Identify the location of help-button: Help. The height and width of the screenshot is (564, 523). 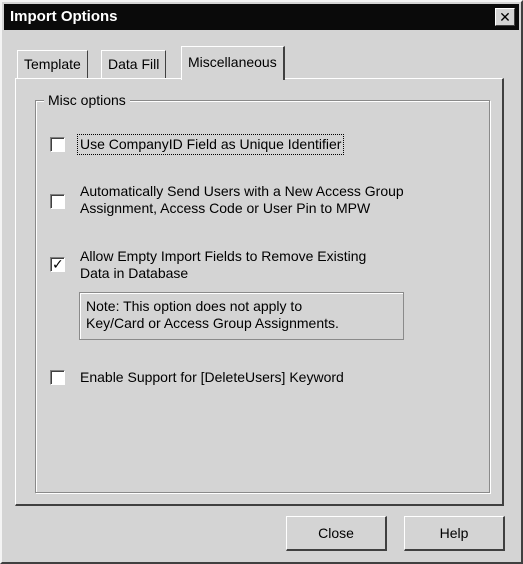
(454, 533).